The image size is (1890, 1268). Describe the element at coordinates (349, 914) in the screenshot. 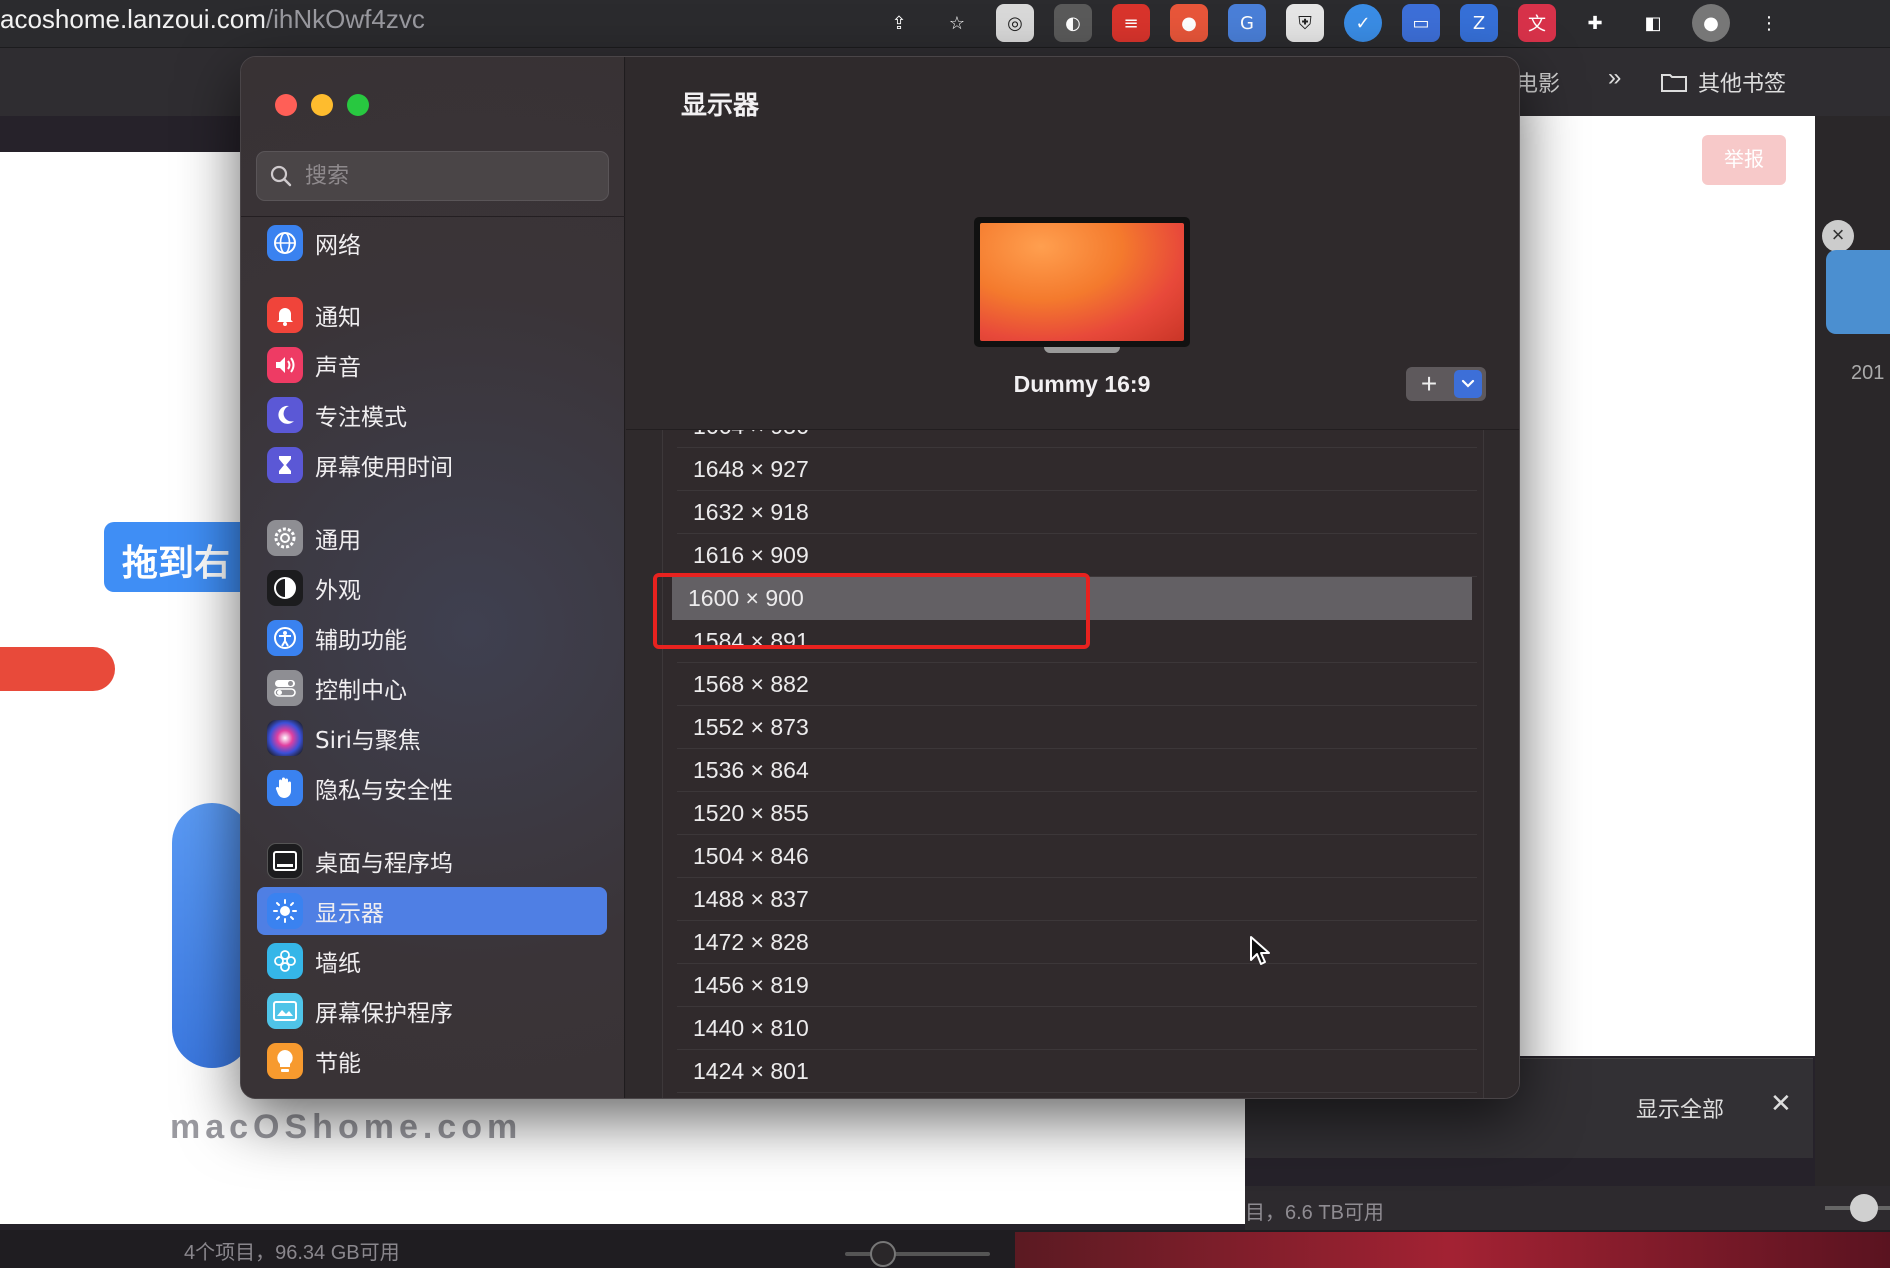

I see `sidebar-item-label: 显示器` at that location.